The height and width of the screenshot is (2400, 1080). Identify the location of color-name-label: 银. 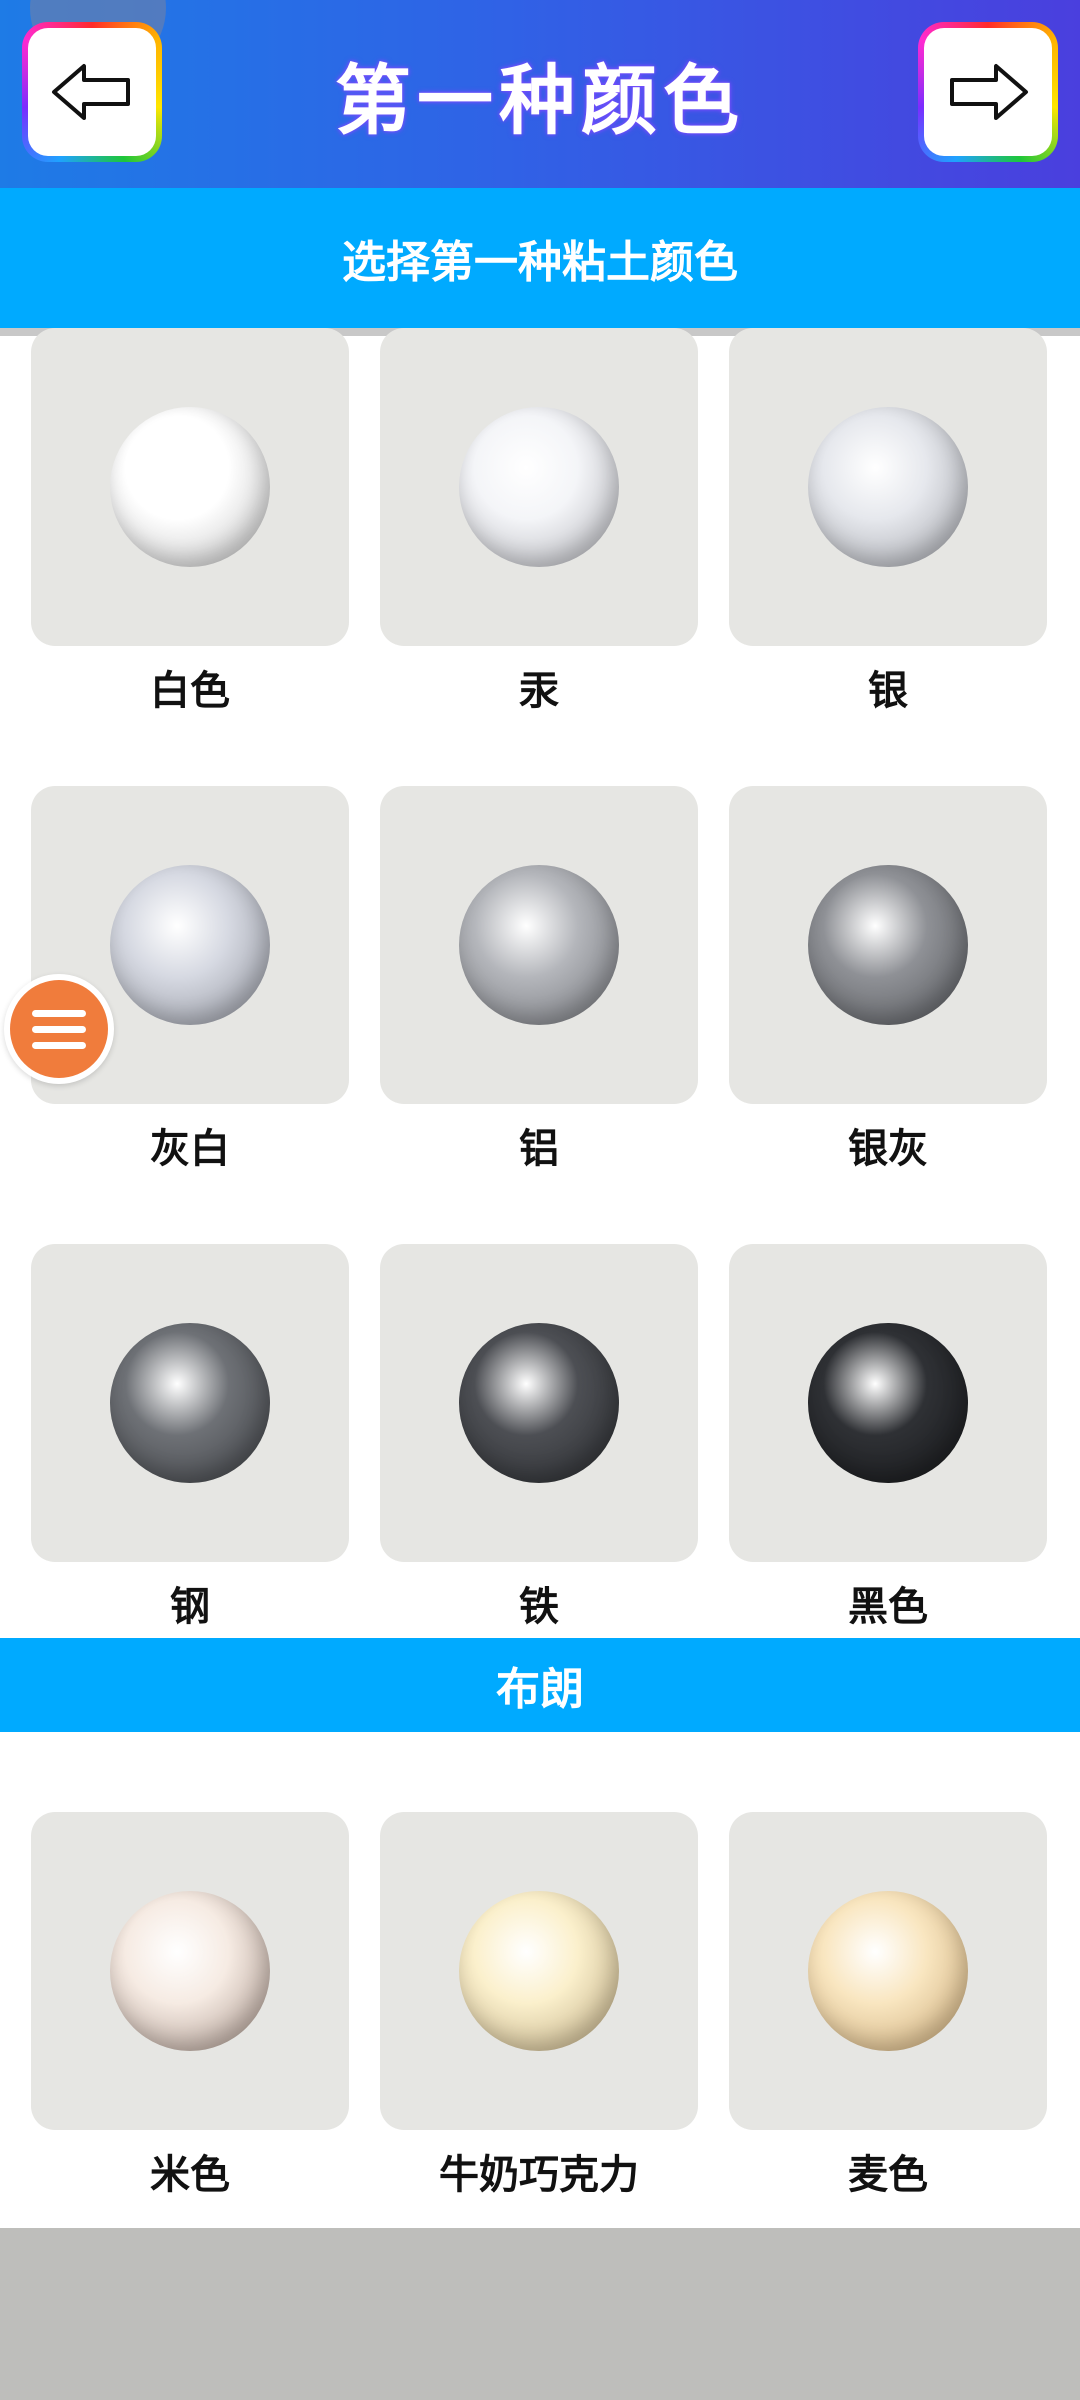
(888, 691).